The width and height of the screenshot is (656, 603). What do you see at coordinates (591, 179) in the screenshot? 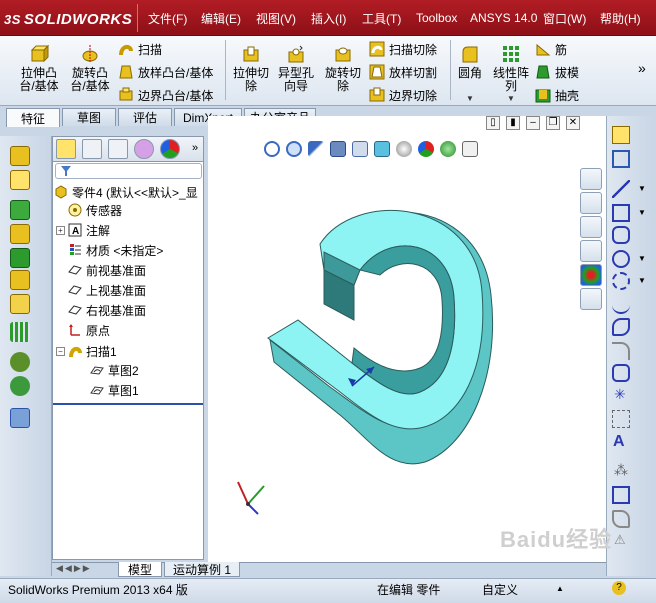
I see `home-icon` at bounding box center [591, 179].